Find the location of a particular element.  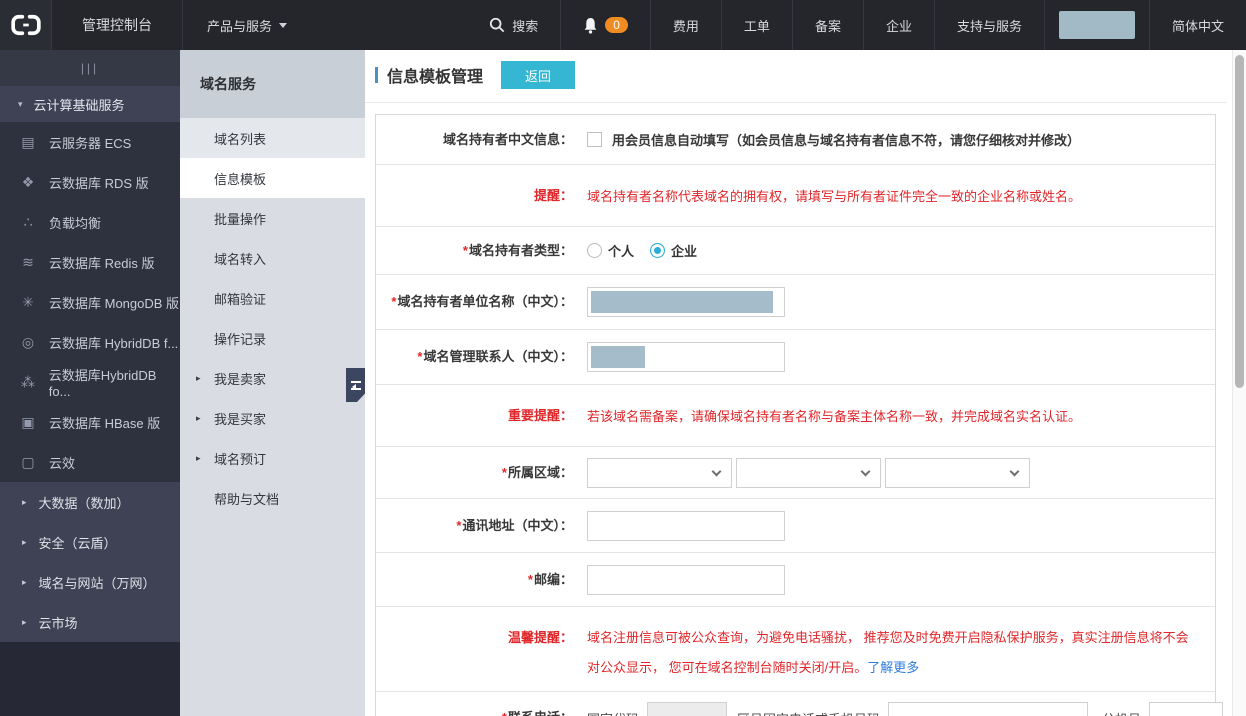

ecs-icon: ▤ is located at coordinates (28, 141).